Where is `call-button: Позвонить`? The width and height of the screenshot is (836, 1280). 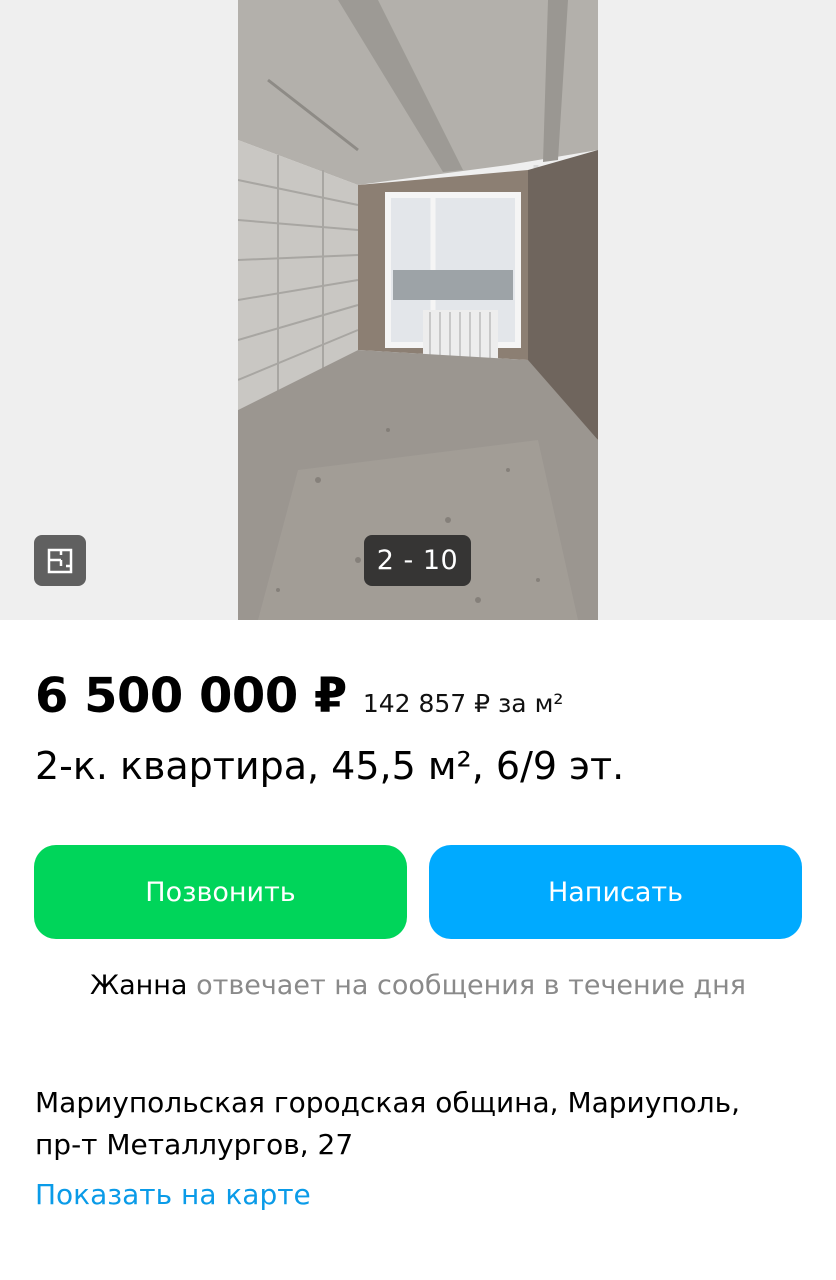 call-button: Позвонить is located at coordinates (220, 892).